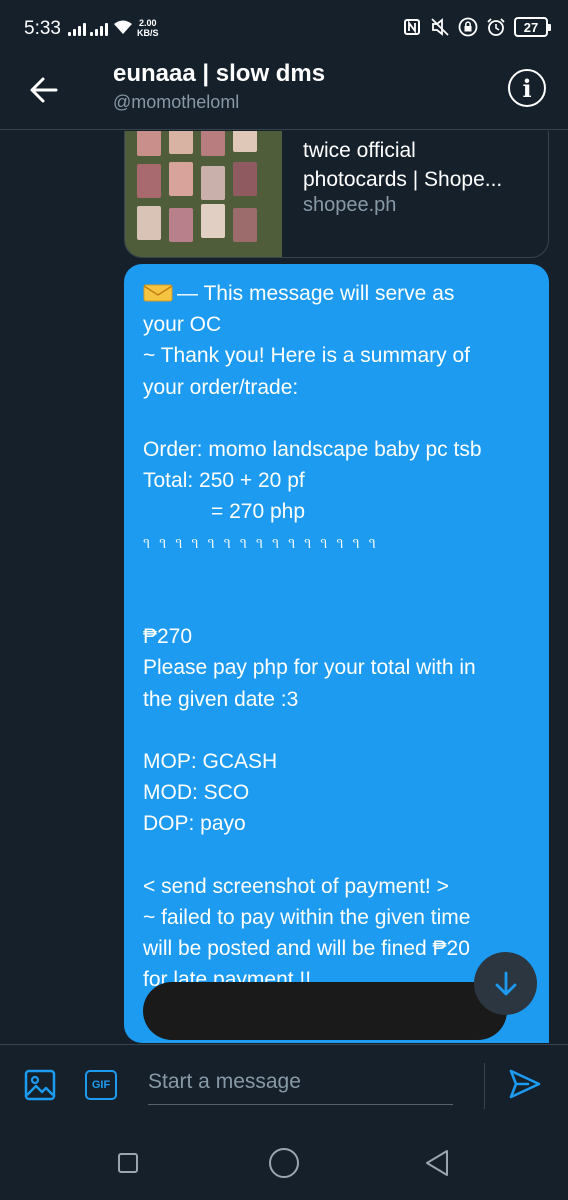  I want to click on nav-back-icon, so click(437, 1163).